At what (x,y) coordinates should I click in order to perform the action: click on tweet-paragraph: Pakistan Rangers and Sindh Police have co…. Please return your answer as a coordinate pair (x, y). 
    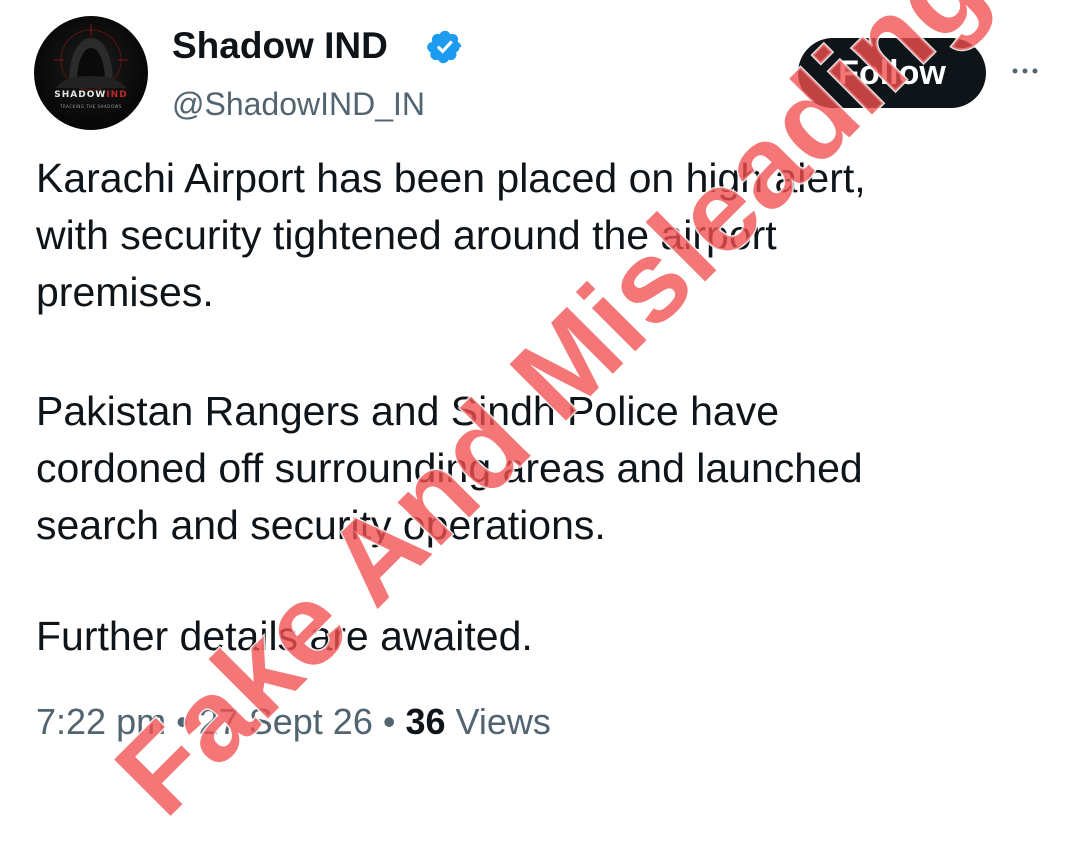
    Looking at the image, I should click on (449, 468).